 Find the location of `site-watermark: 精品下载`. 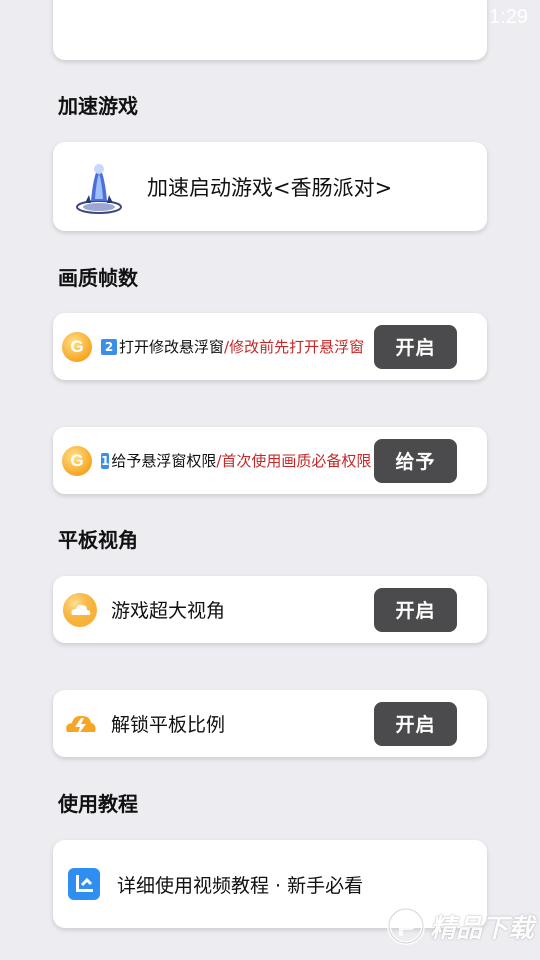

site-watermark: 精品下载 is located at coordinates (460, 926).